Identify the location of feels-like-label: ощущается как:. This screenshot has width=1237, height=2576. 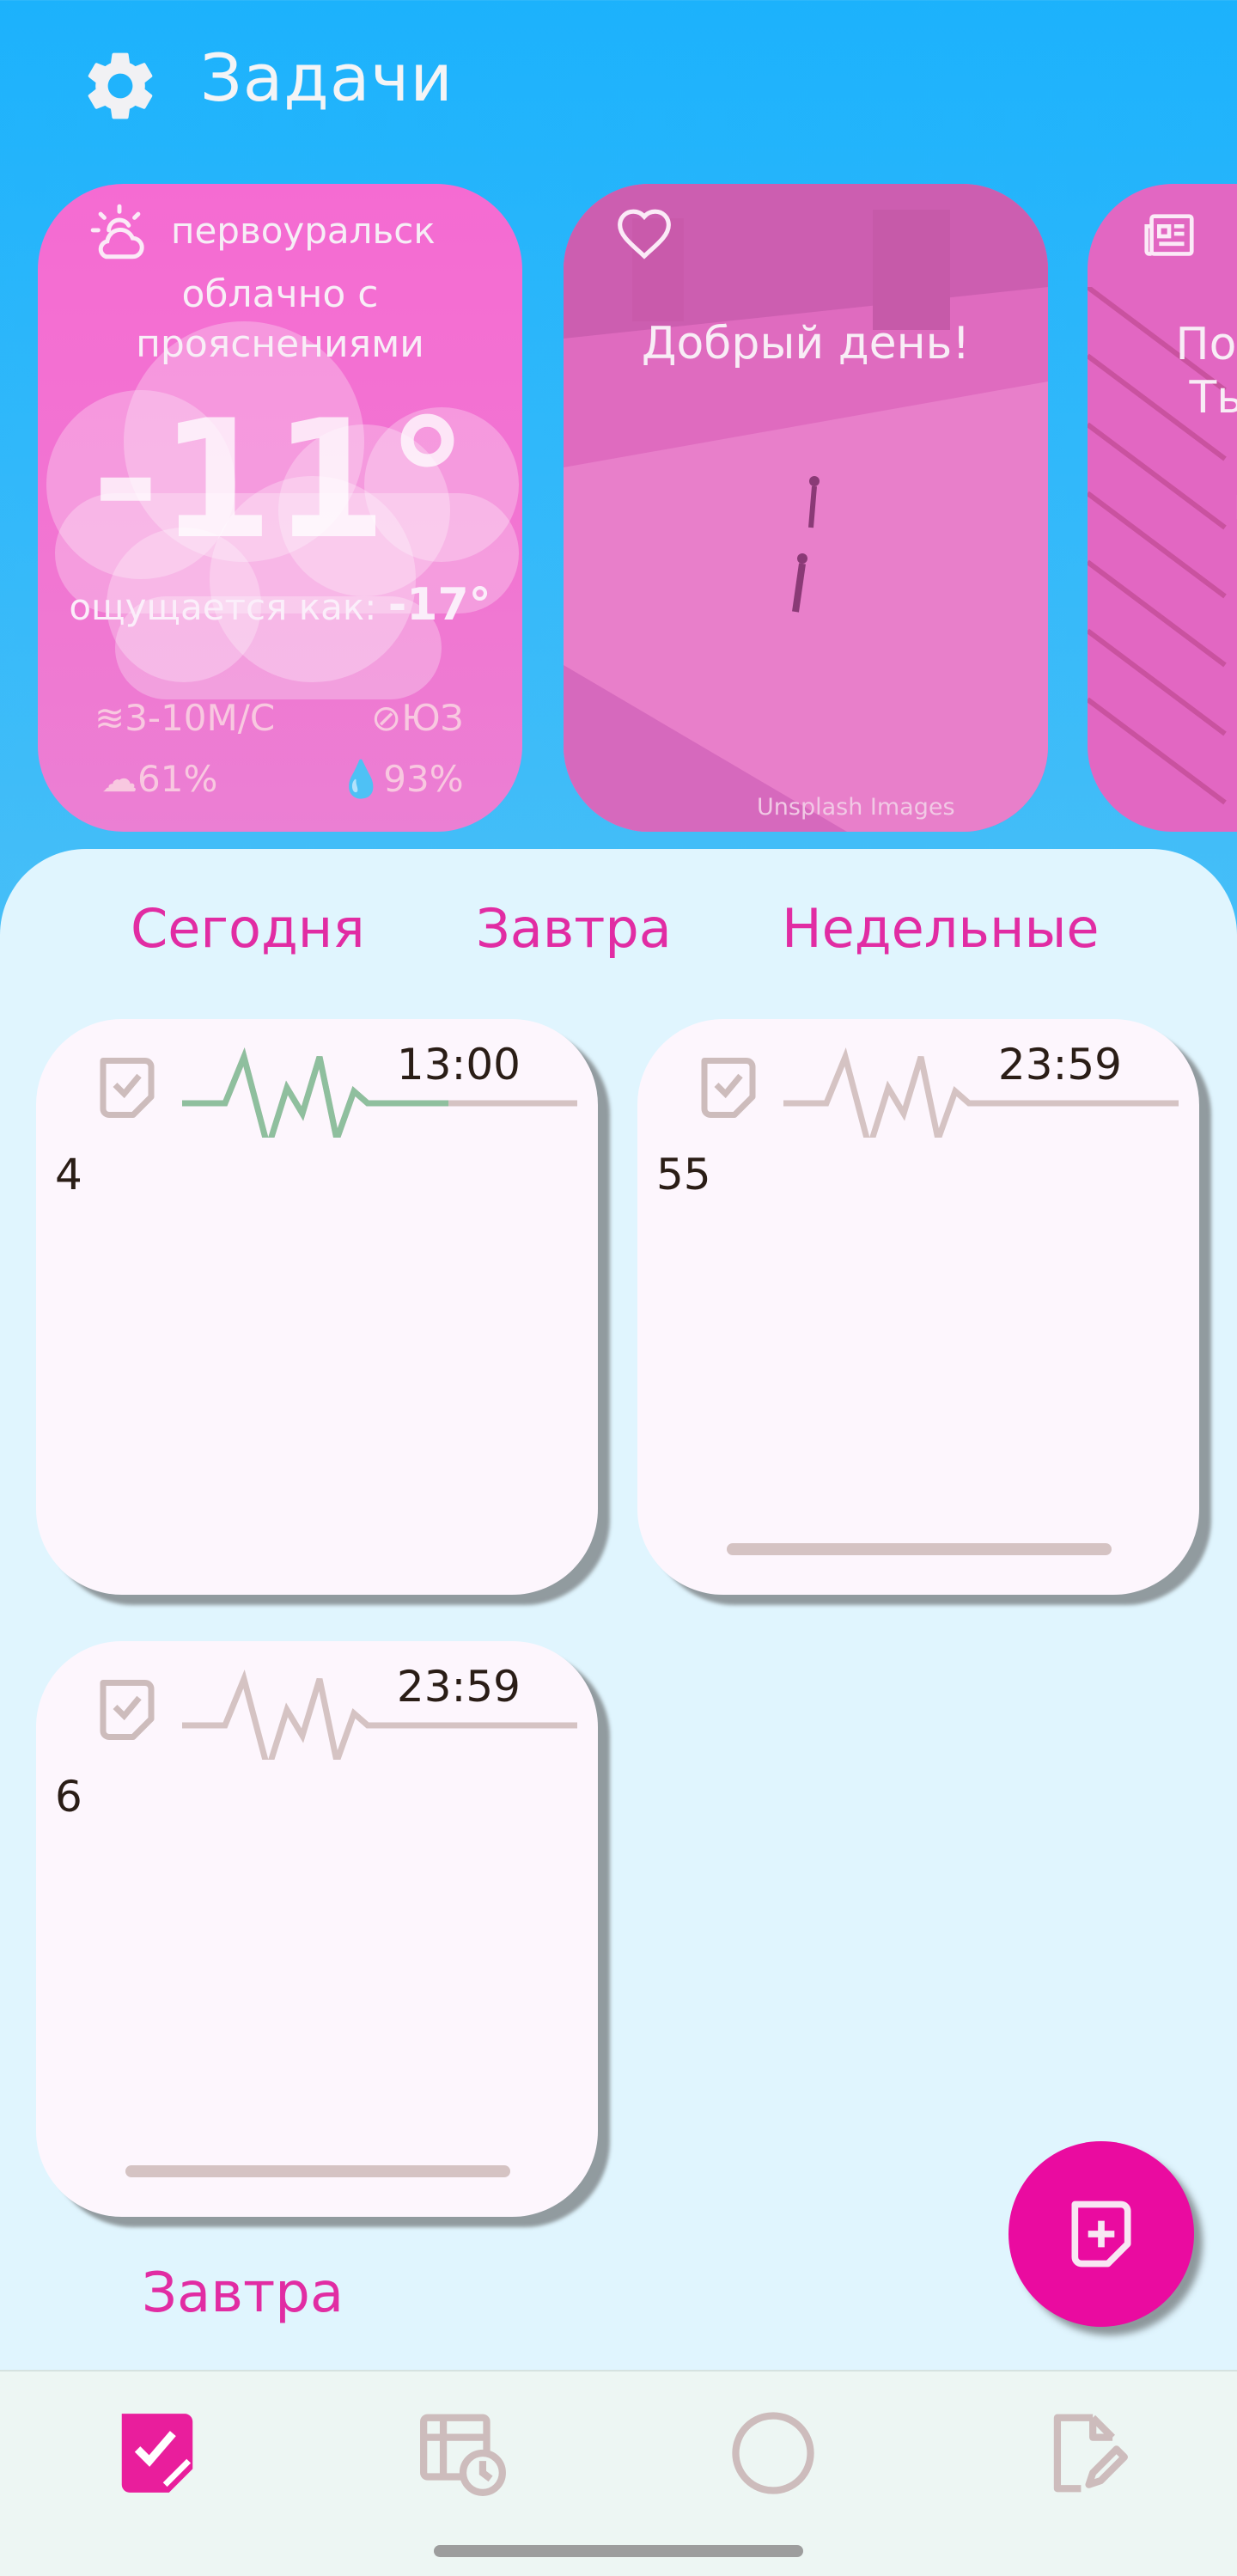
(223, 607).